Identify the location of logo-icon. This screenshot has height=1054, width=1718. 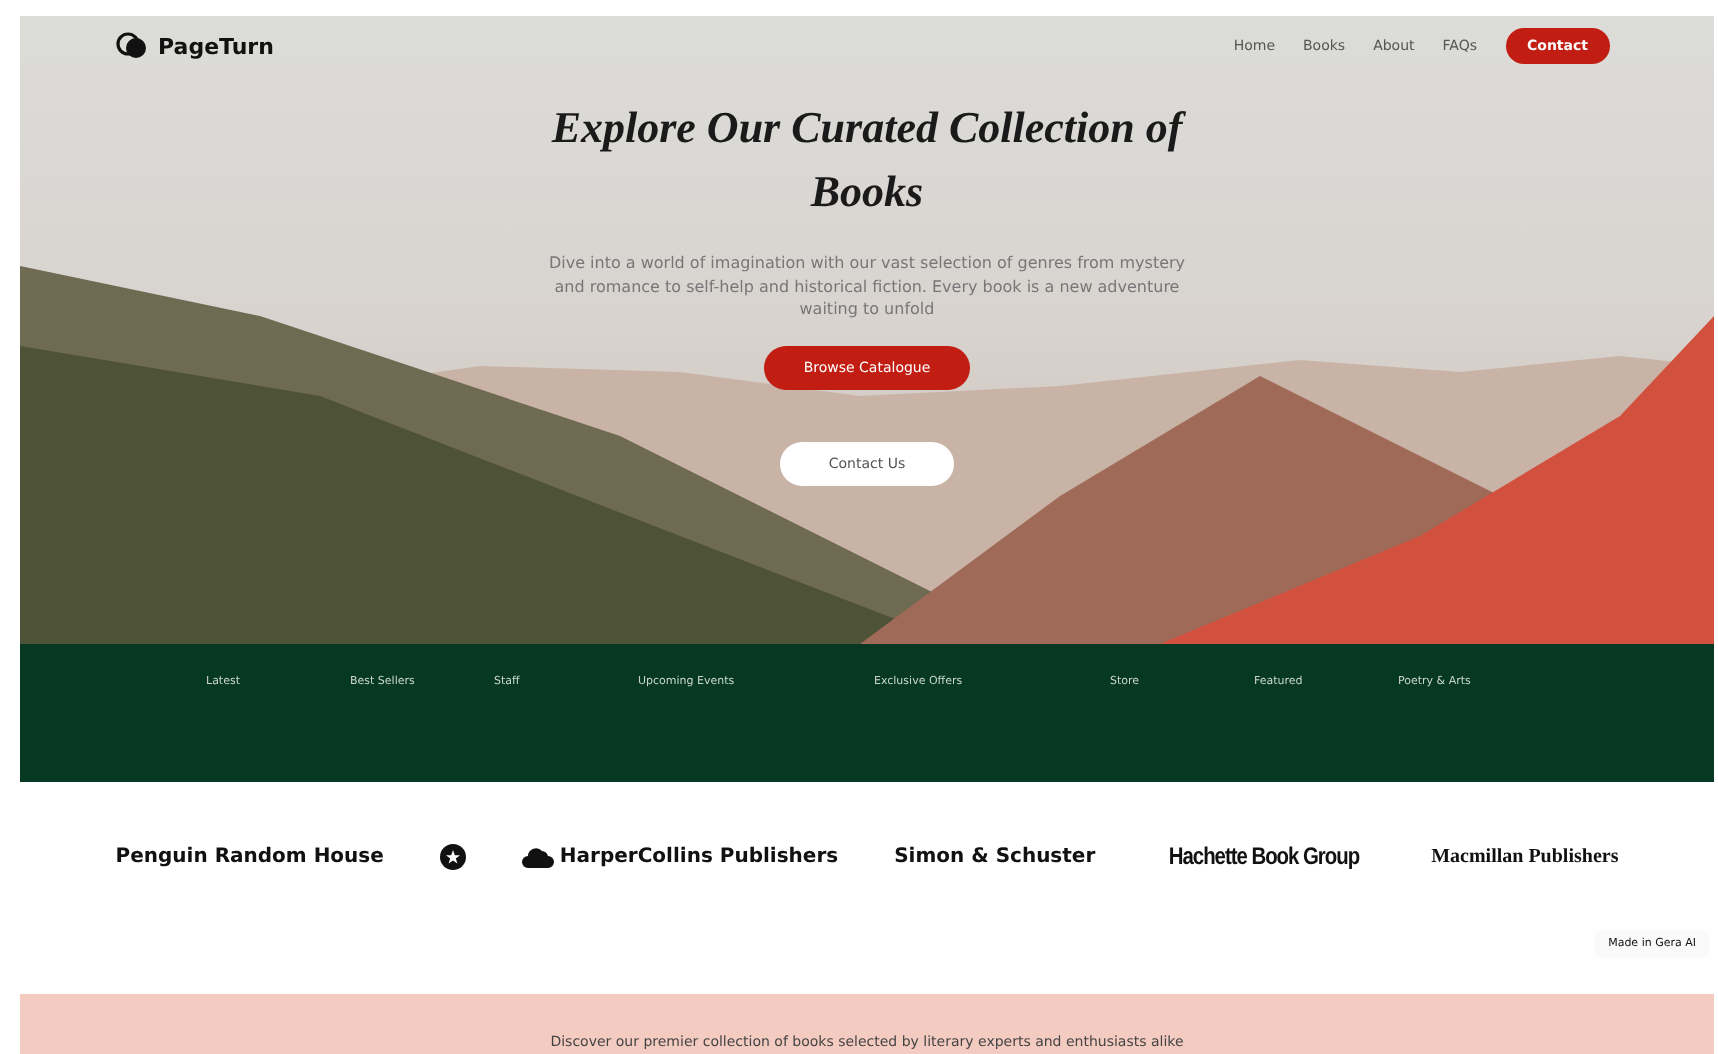
(132, 46).